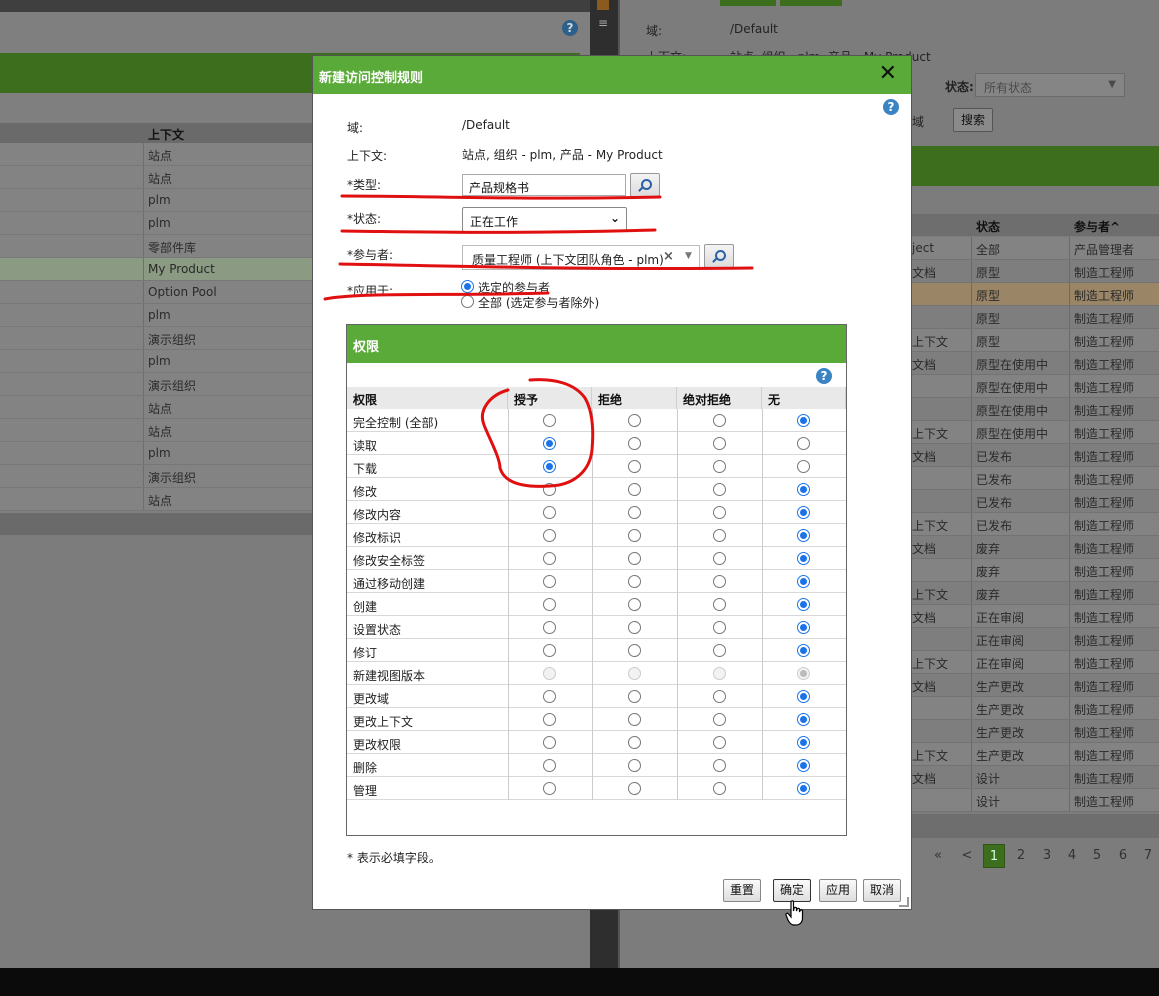 Image resolution: width=1159 pixels, height=996 pixels. What do you see at coordinates (645, 185) in the screenshot?
I see `type-search-button` at bounding box center [645, 185].